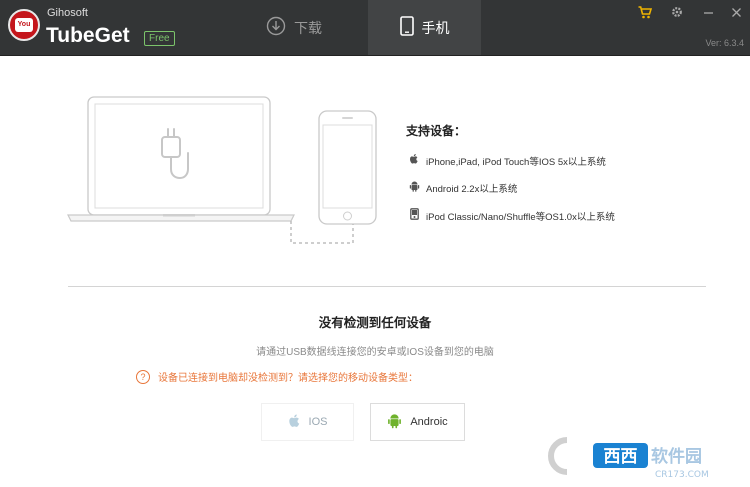  Describe the element at coordinates (67, 13) in the screenshot. I see `vendor-name: Gihosoft` at that location.